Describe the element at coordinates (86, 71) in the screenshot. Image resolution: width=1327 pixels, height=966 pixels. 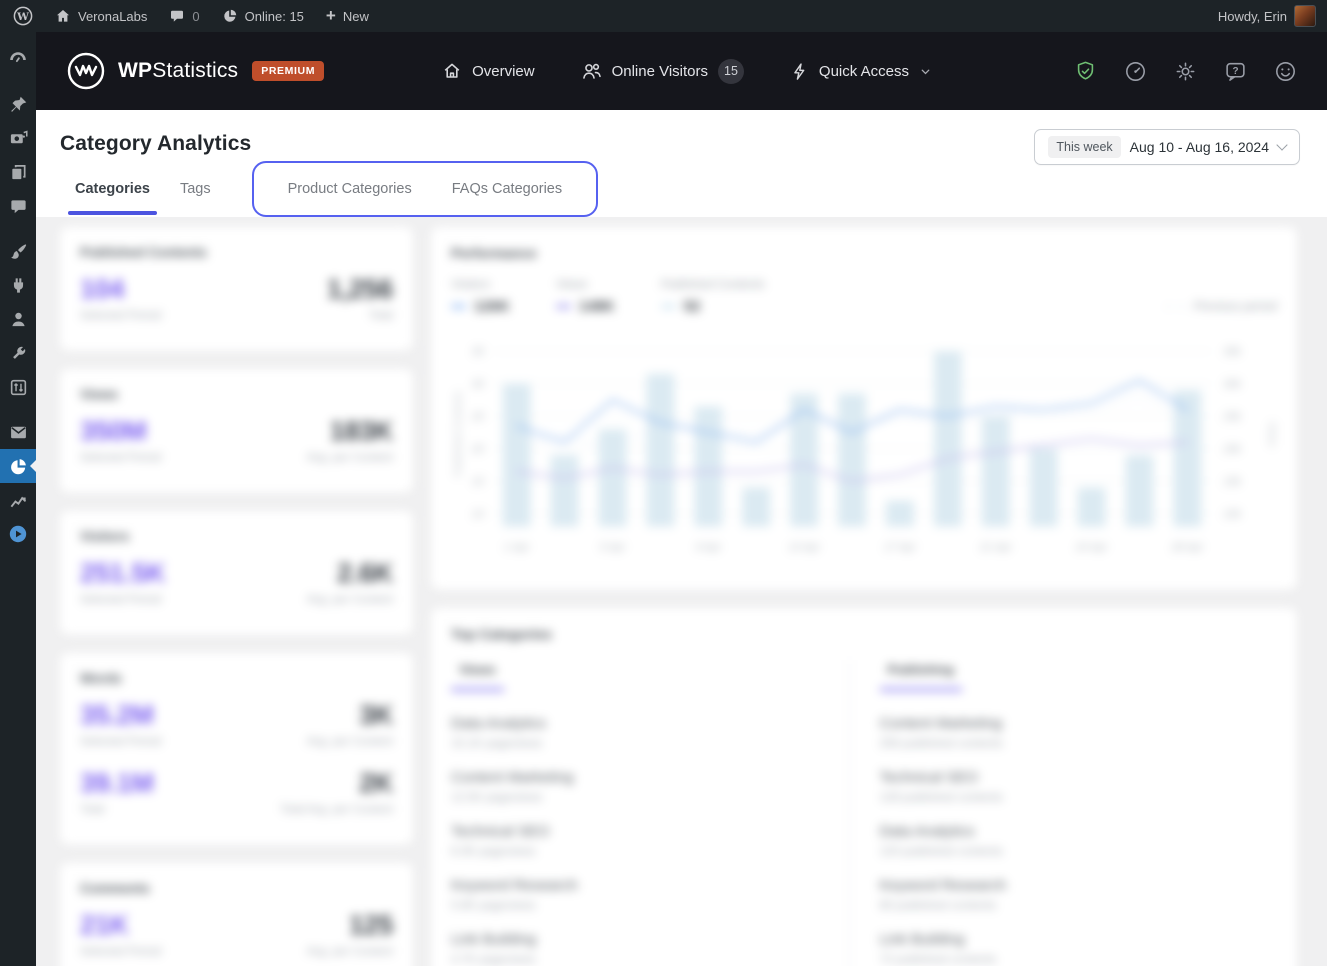
I see `wp-statistics-logo-icon` at that location.